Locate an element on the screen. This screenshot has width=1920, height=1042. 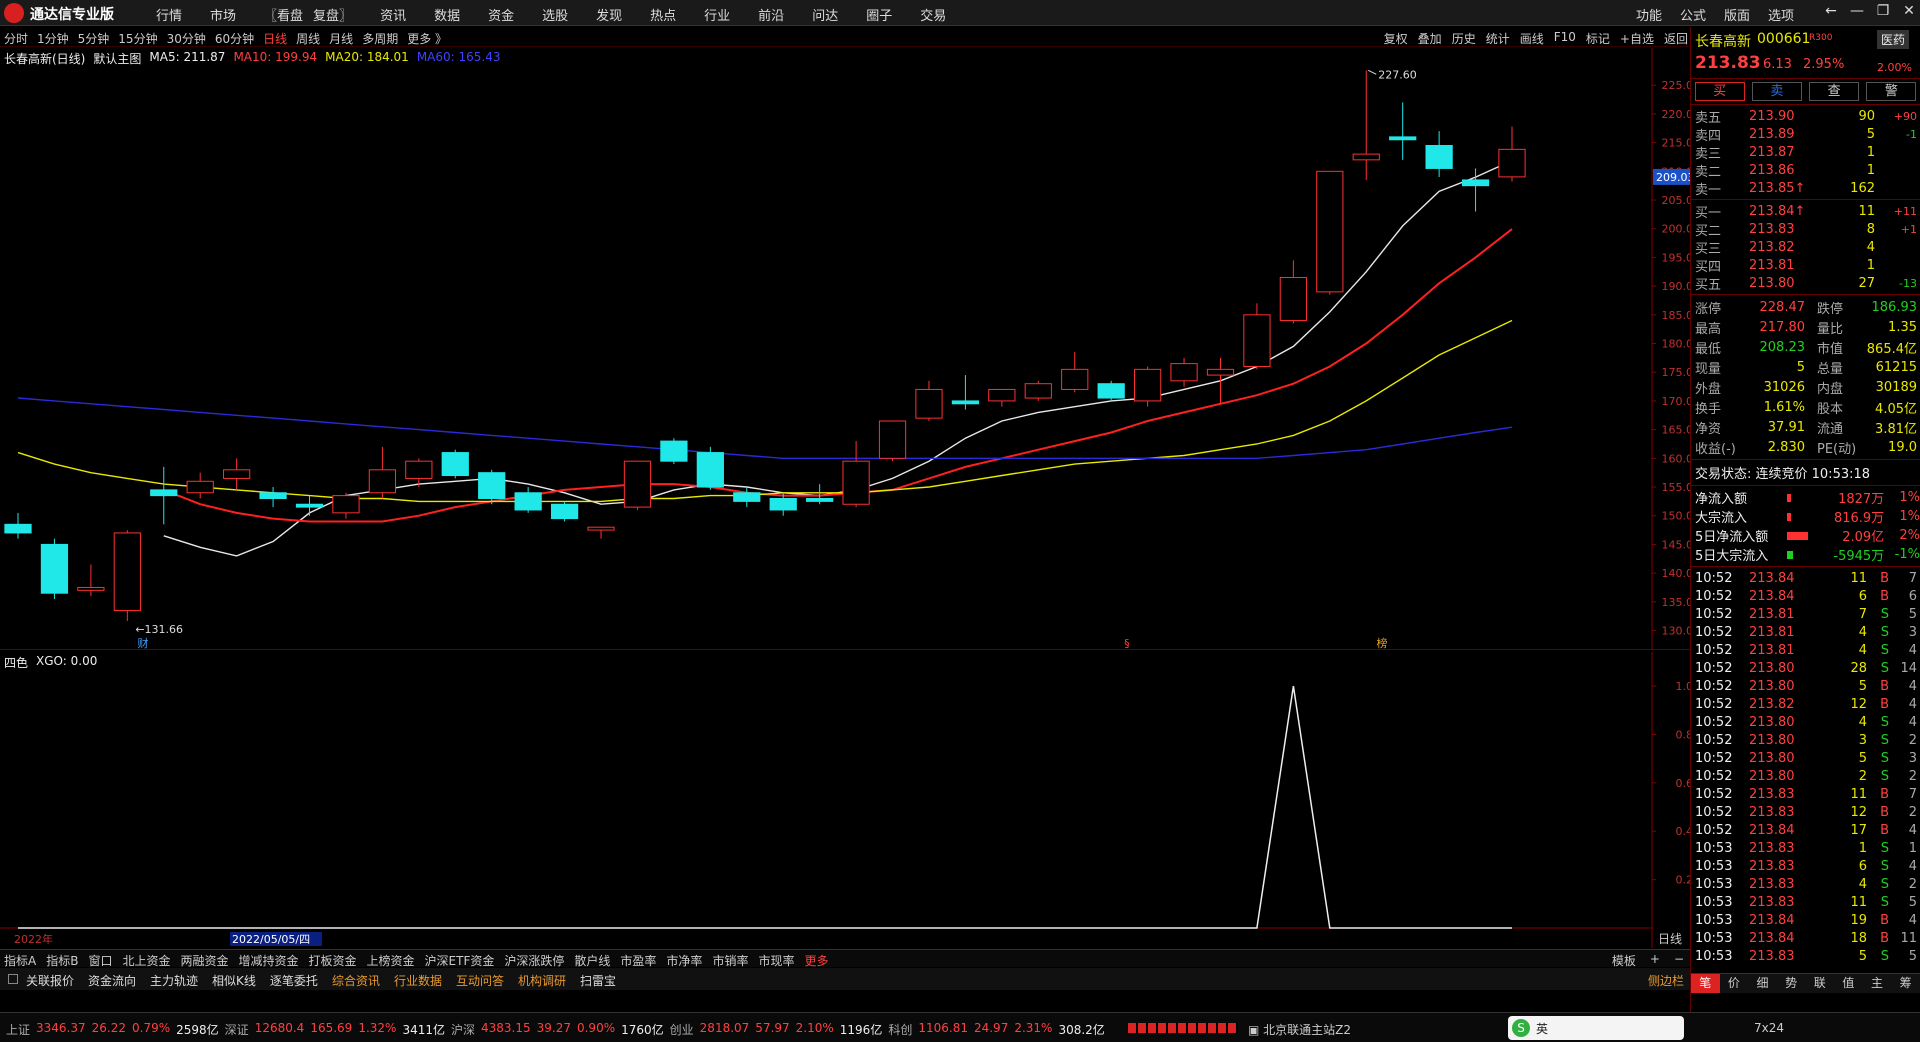
close-icon: ✕ is located at coordinates (1908, 11).